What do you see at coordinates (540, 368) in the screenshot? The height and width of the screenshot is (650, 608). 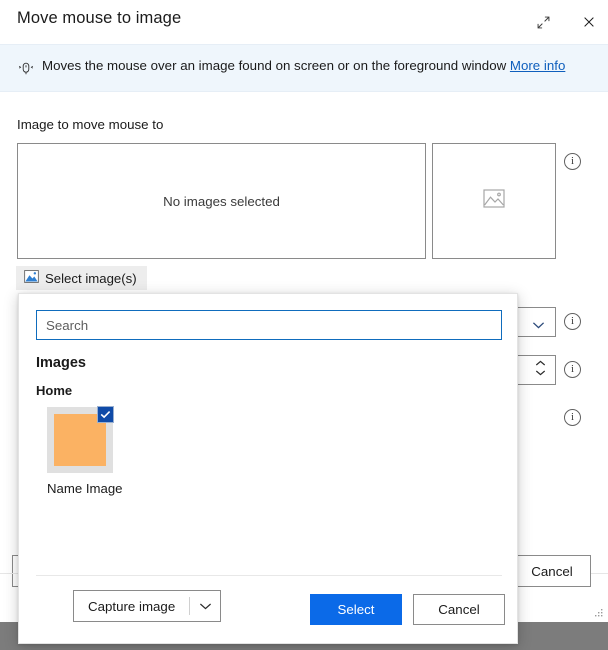 I see `spinner-up-down-icon` at bounding box center [540, 368].